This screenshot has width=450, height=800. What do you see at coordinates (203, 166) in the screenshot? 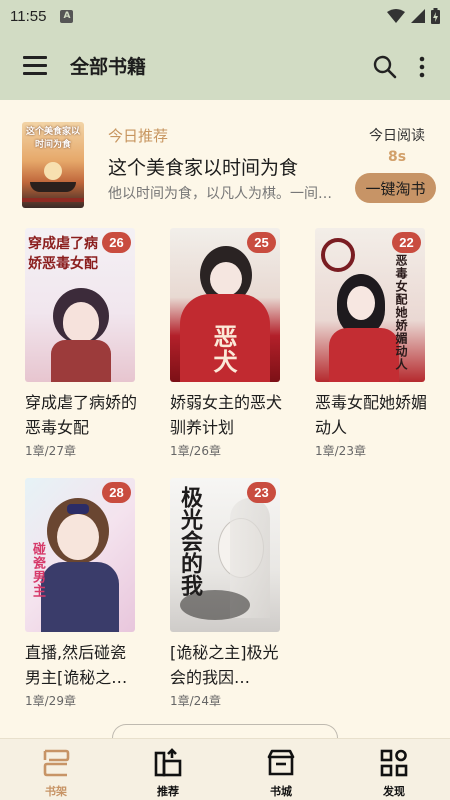
I see `today-book-title: 这个美食家以时间为食` at bounding box center [203, 166].